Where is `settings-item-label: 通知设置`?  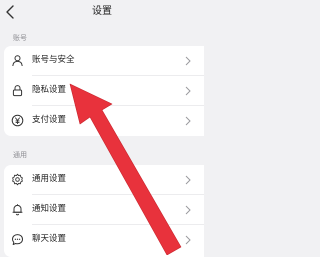 settings-item-label: 通知设置 is located at coordinates (49, 209).